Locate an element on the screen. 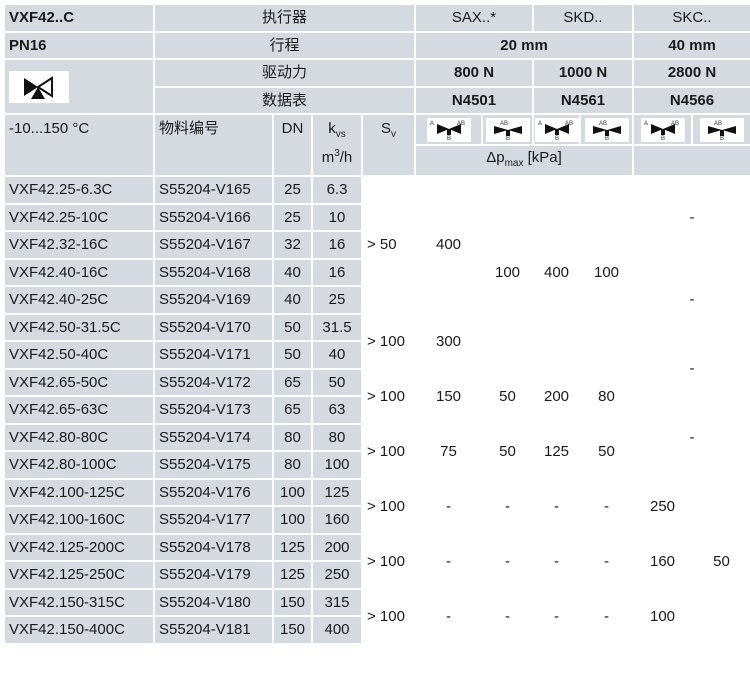 Image resolution: width=750 pixels, height=699 pixels. force-sax: 800 N is located at coordinates (474, 73).